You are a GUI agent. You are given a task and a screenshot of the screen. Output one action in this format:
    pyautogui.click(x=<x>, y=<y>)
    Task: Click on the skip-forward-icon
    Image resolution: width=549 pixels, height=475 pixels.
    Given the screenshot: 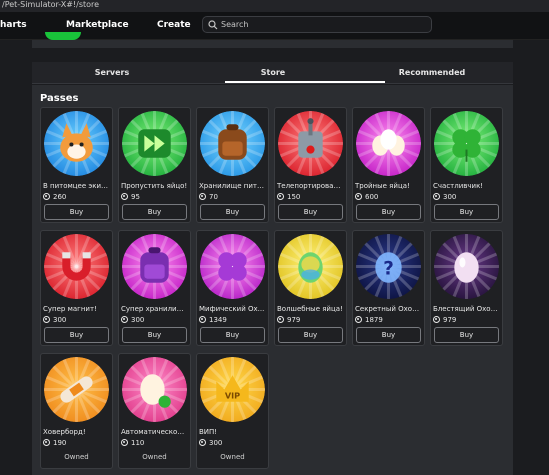 What is the action you would take?
    pyautogui.click(x=154, y=143)
    